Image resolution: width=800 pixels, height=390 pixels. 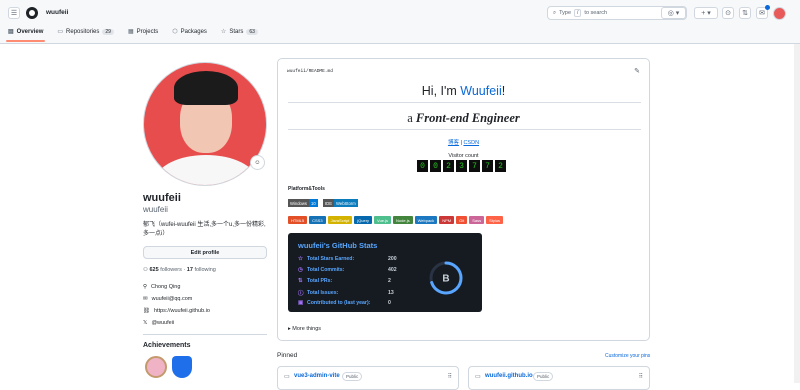 What do you see at coordinates (462, 220) in the screenshot?
I see `tag-git: Git` at bounding box center [462, 220].